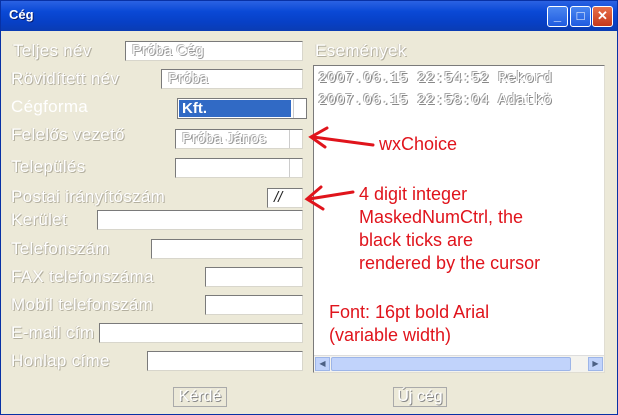  What do you see at coordinates (418, 144) in the screenshot?
I see `annotation-choice: wxChoice` at bounding box center [418, 144].